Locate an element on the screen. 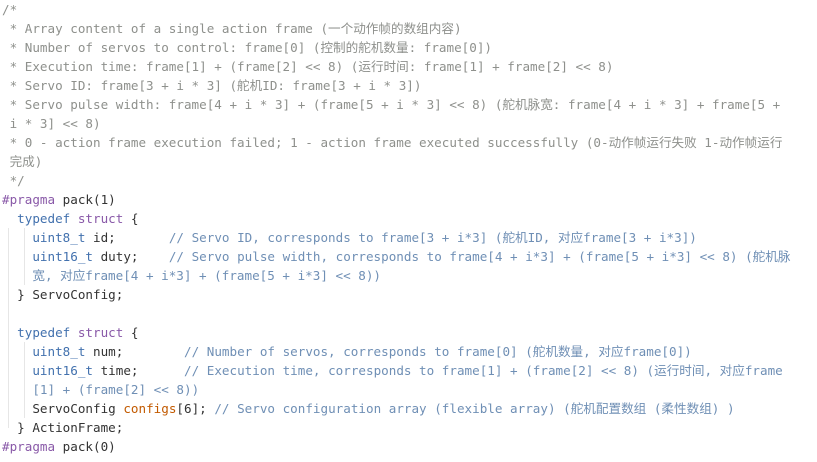 This screenshot has height=462, width=817. code-line: i * 3] << 8) is located at coordinates (409, 123).